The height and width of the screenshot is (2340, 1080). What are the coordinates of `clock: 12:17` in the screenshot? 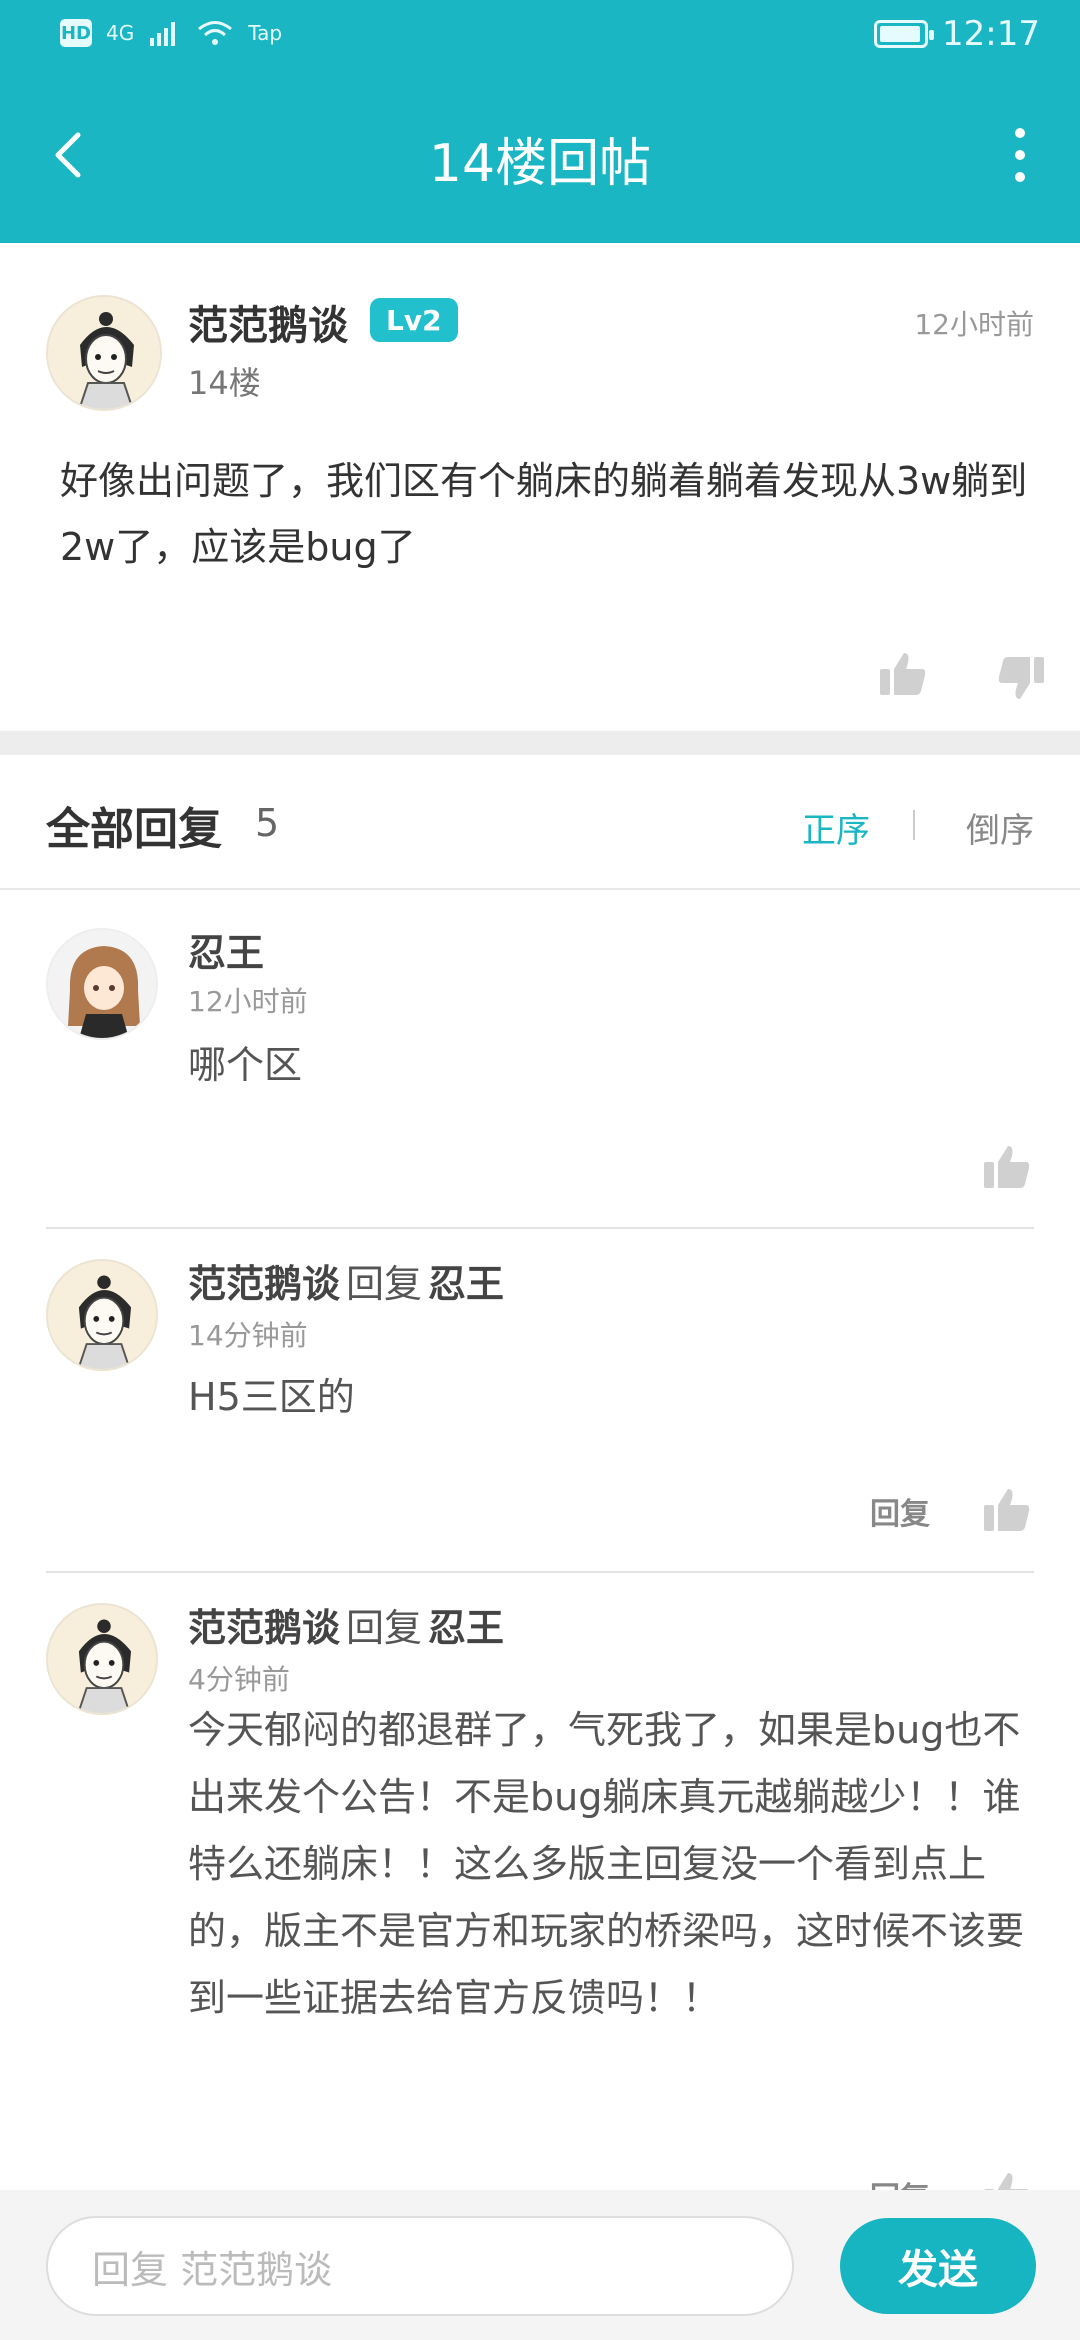 It's located at (991, 34).